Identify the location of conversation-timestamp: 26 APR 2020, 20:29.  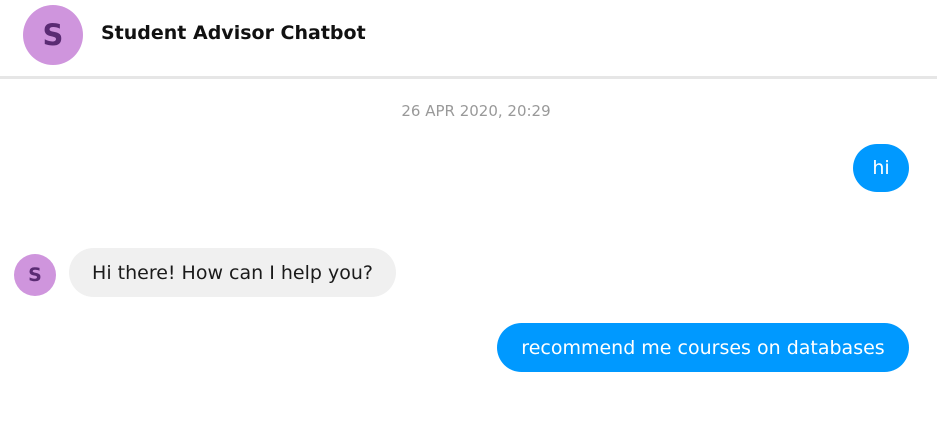
(476, 111).